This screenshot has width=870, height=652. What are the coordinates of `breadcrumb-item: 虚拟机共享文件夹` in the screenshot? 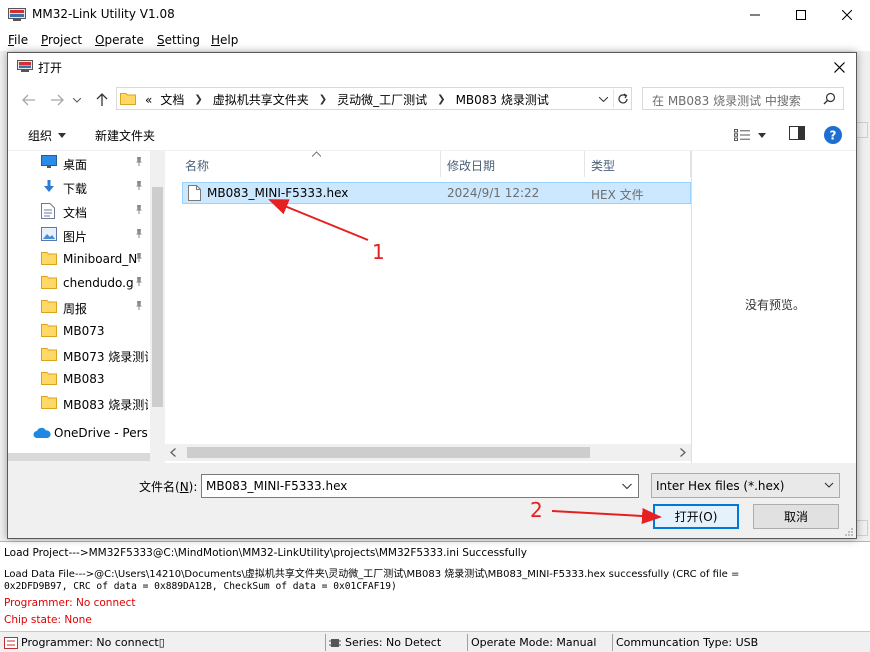 It's located at (261, 99).